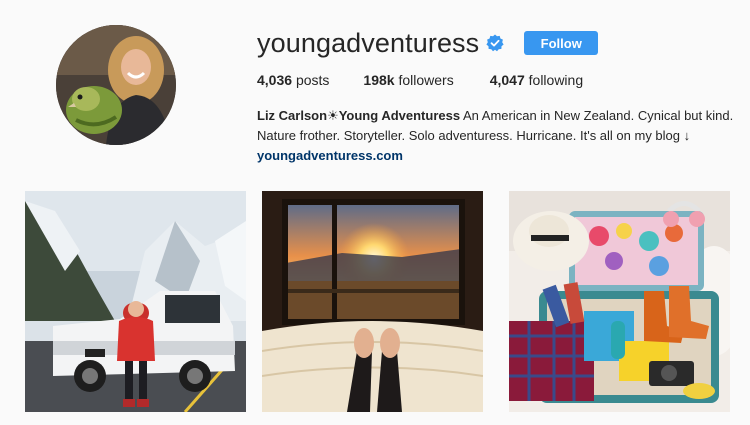 The width and height of the screenshot is (750, 425). Describe the element at coordinates (275, 80) in the screenshot. I see `posts-value: 4,036` at that location.